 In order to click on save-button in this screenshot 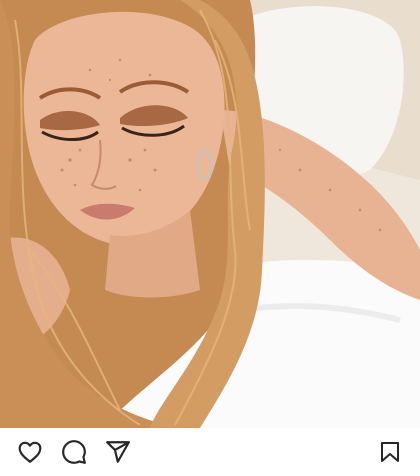, I will do `click(390, 452)`.